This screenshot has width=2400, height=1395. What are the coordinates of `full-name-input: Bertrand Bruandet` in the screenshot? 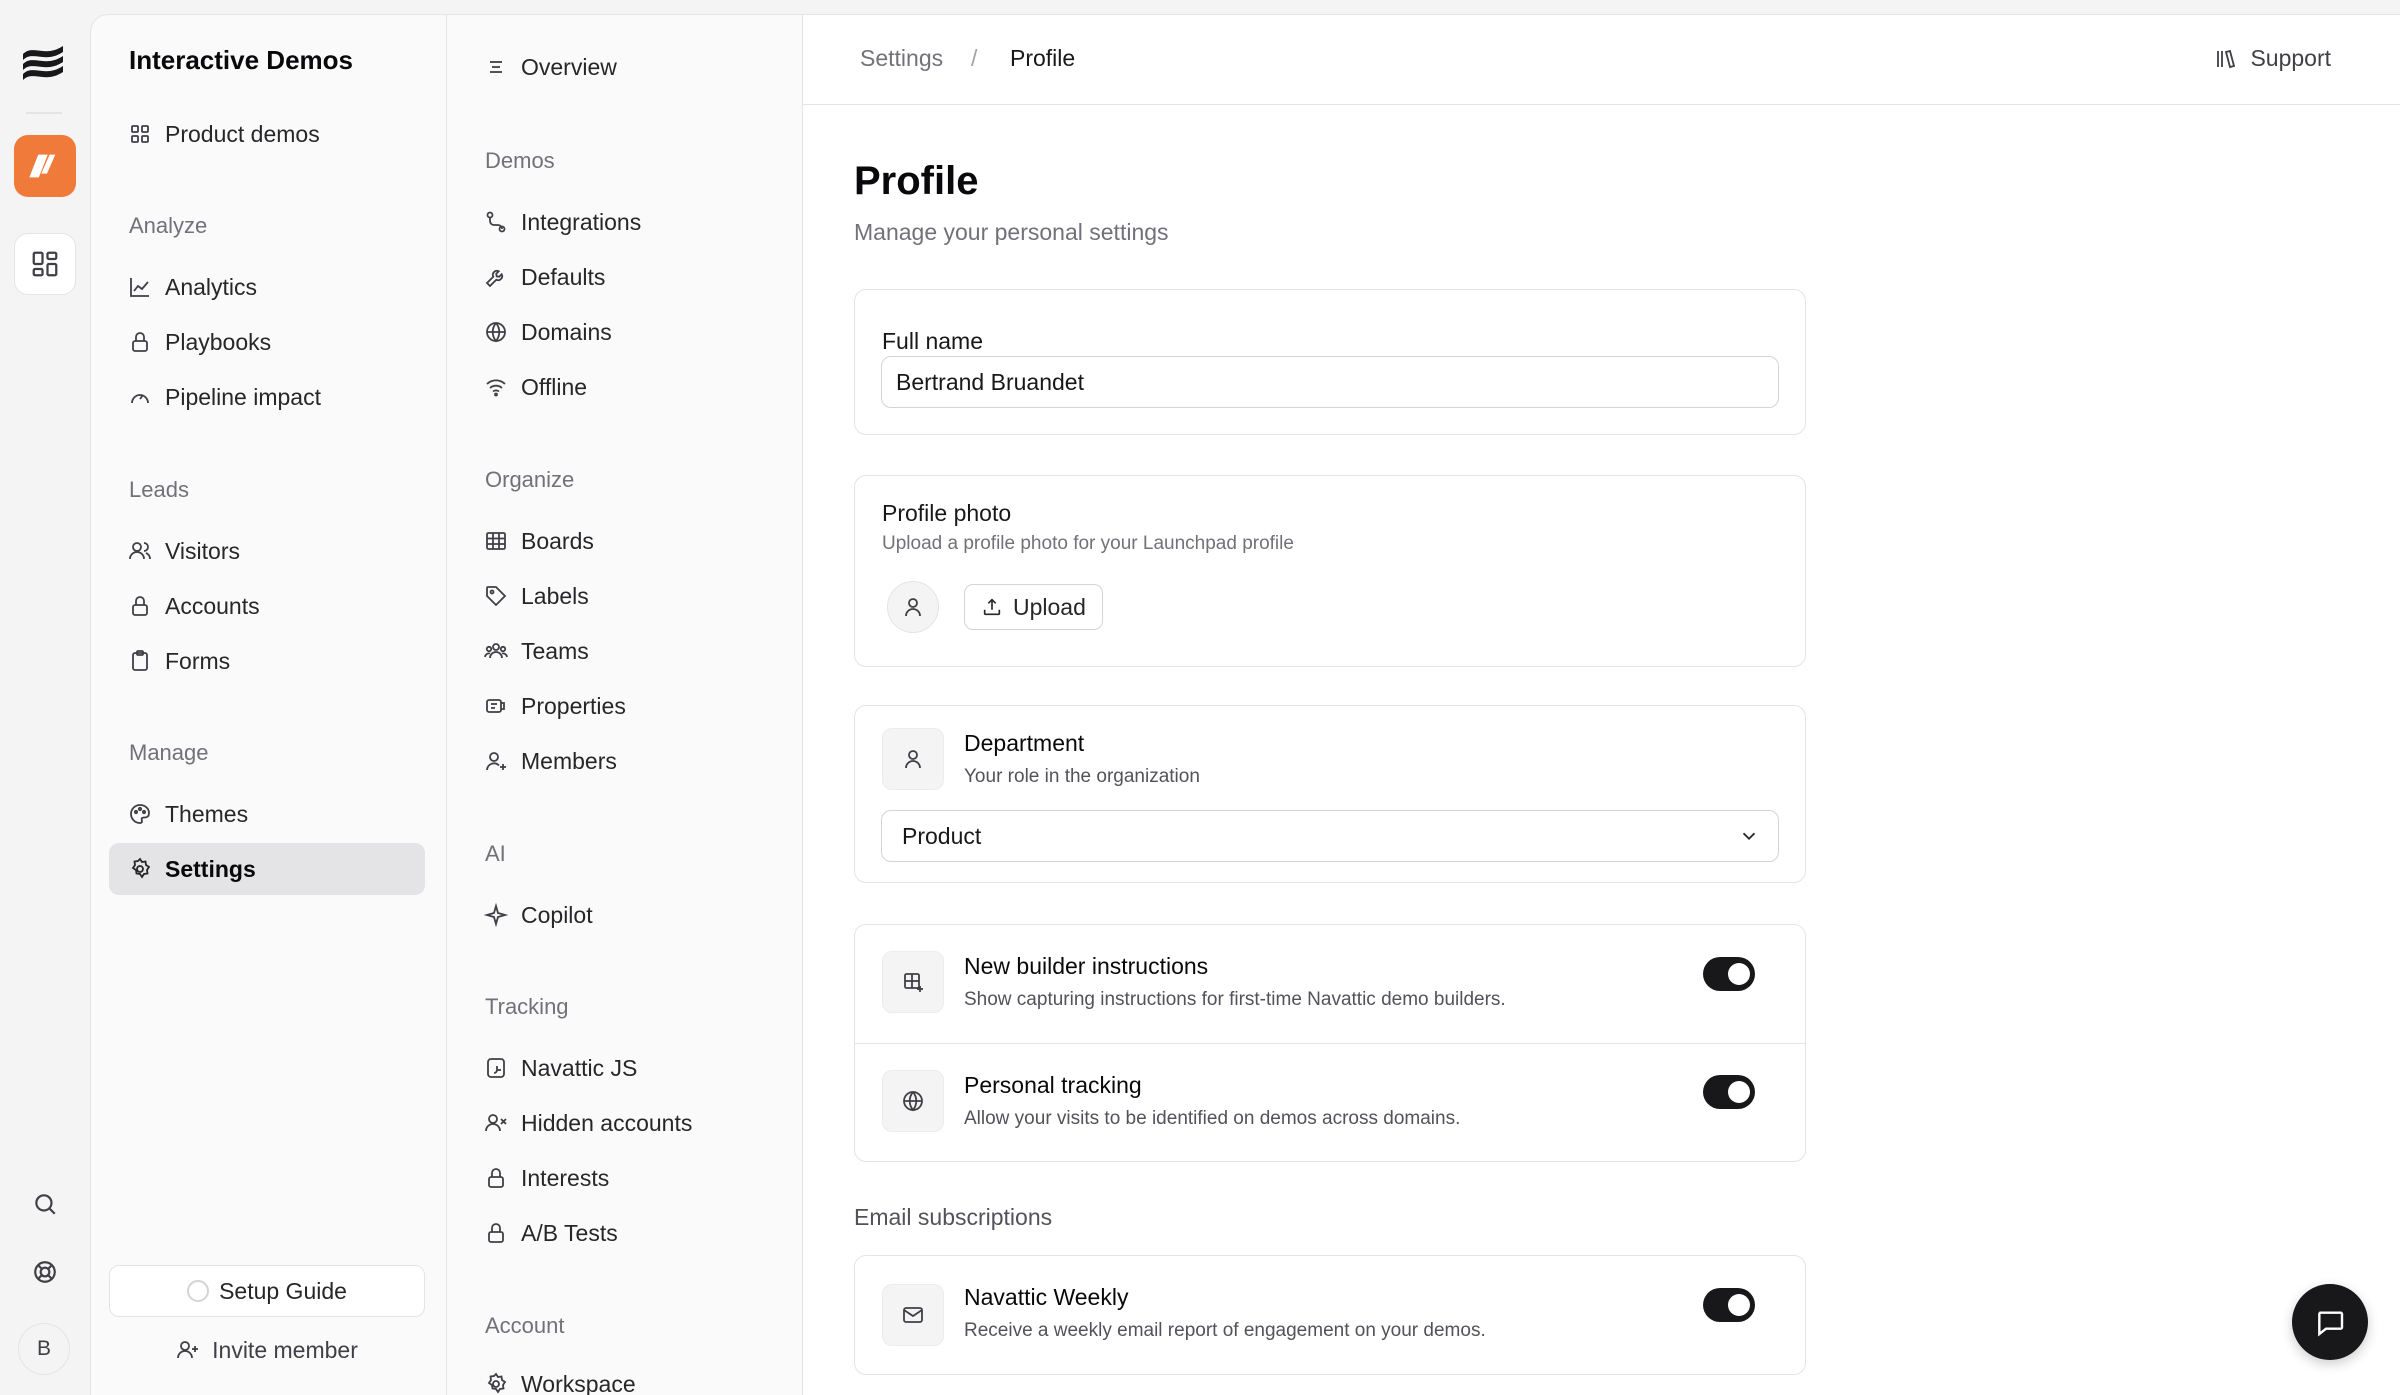 It's located at (1330, 382).